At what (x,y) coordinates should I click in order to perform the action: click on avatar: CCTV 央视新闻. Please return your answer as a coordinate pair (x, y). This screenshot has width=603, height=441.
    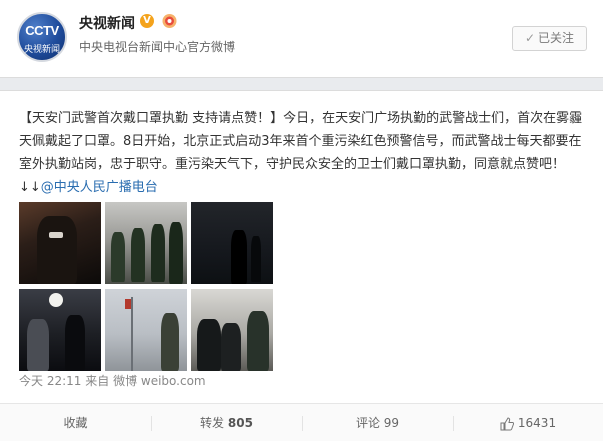
    Looking at the image, I should click on (42, 37).